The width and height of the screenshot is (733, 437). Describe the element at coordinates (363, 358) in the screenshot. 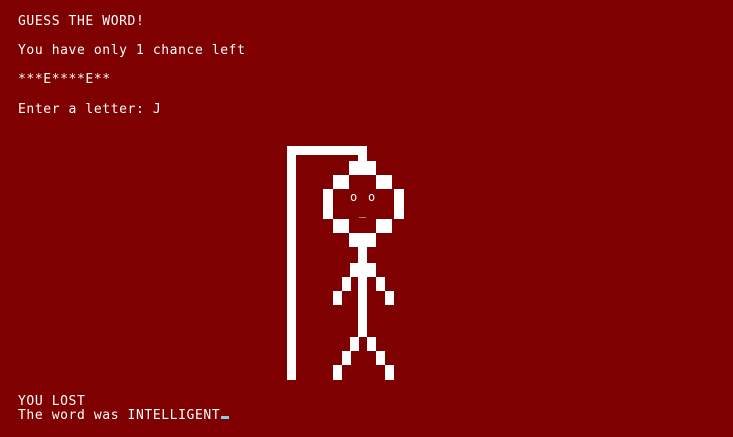

I see `hangman-legs` at that location.